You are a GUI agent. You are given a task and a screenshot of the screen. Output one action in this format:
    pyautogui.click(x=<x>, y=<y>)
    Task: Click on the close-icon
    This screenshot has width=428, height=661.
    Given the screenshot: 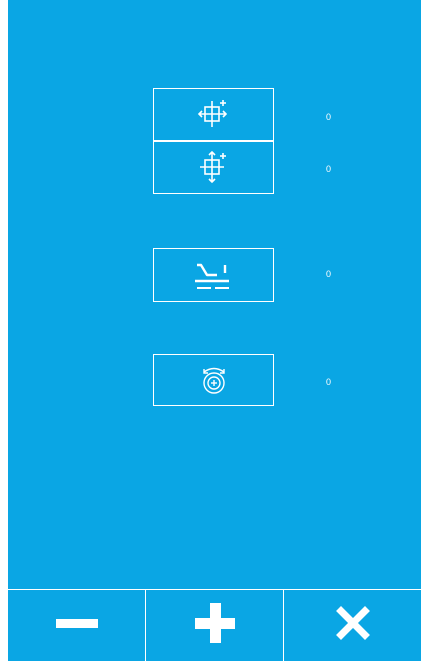 What is the action you would take?
    pyautogui.click(x=353, y=625)
    